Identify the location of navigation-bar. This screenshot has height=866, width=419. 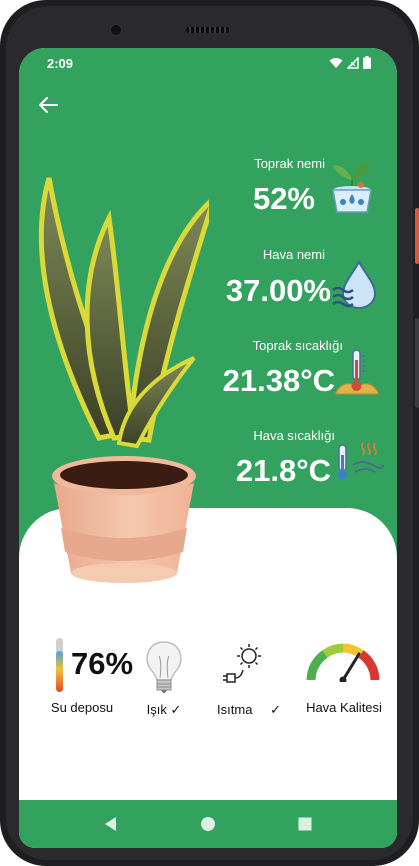
(208, 824).